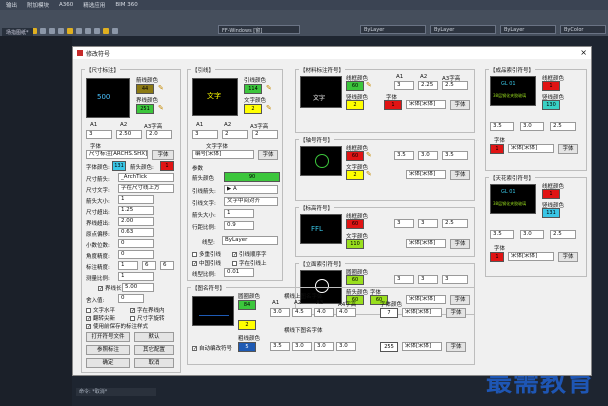  I want to click on leader-a3-input: 2, so click(265, 134).